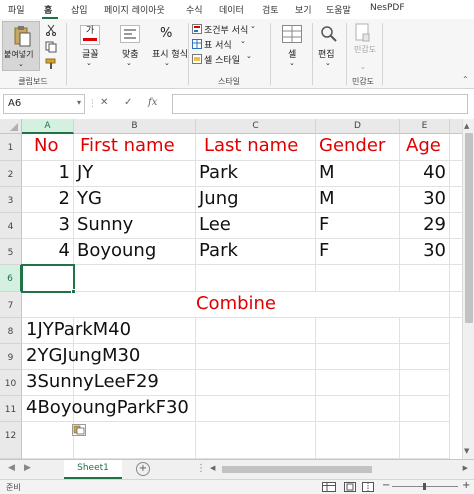 Image resolution: width=474 pixels, height=494 pixels. Describe the element at coordinates (256, 440) in the screenshot. I see `cell-c12` at that location.